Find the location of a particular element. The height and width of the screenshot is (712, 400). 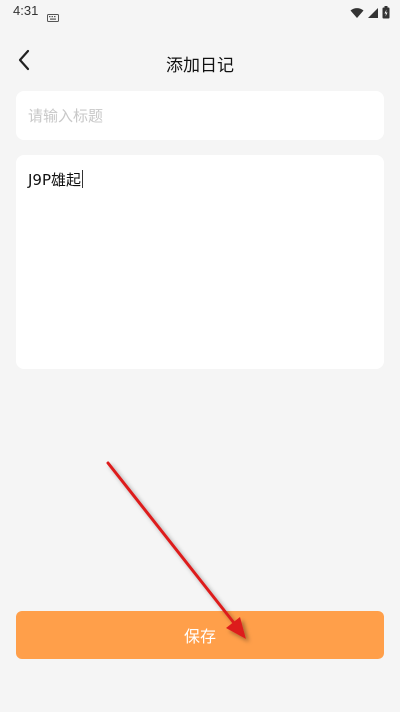

status-bar: 4:31 is located at coordinates (200, 12).